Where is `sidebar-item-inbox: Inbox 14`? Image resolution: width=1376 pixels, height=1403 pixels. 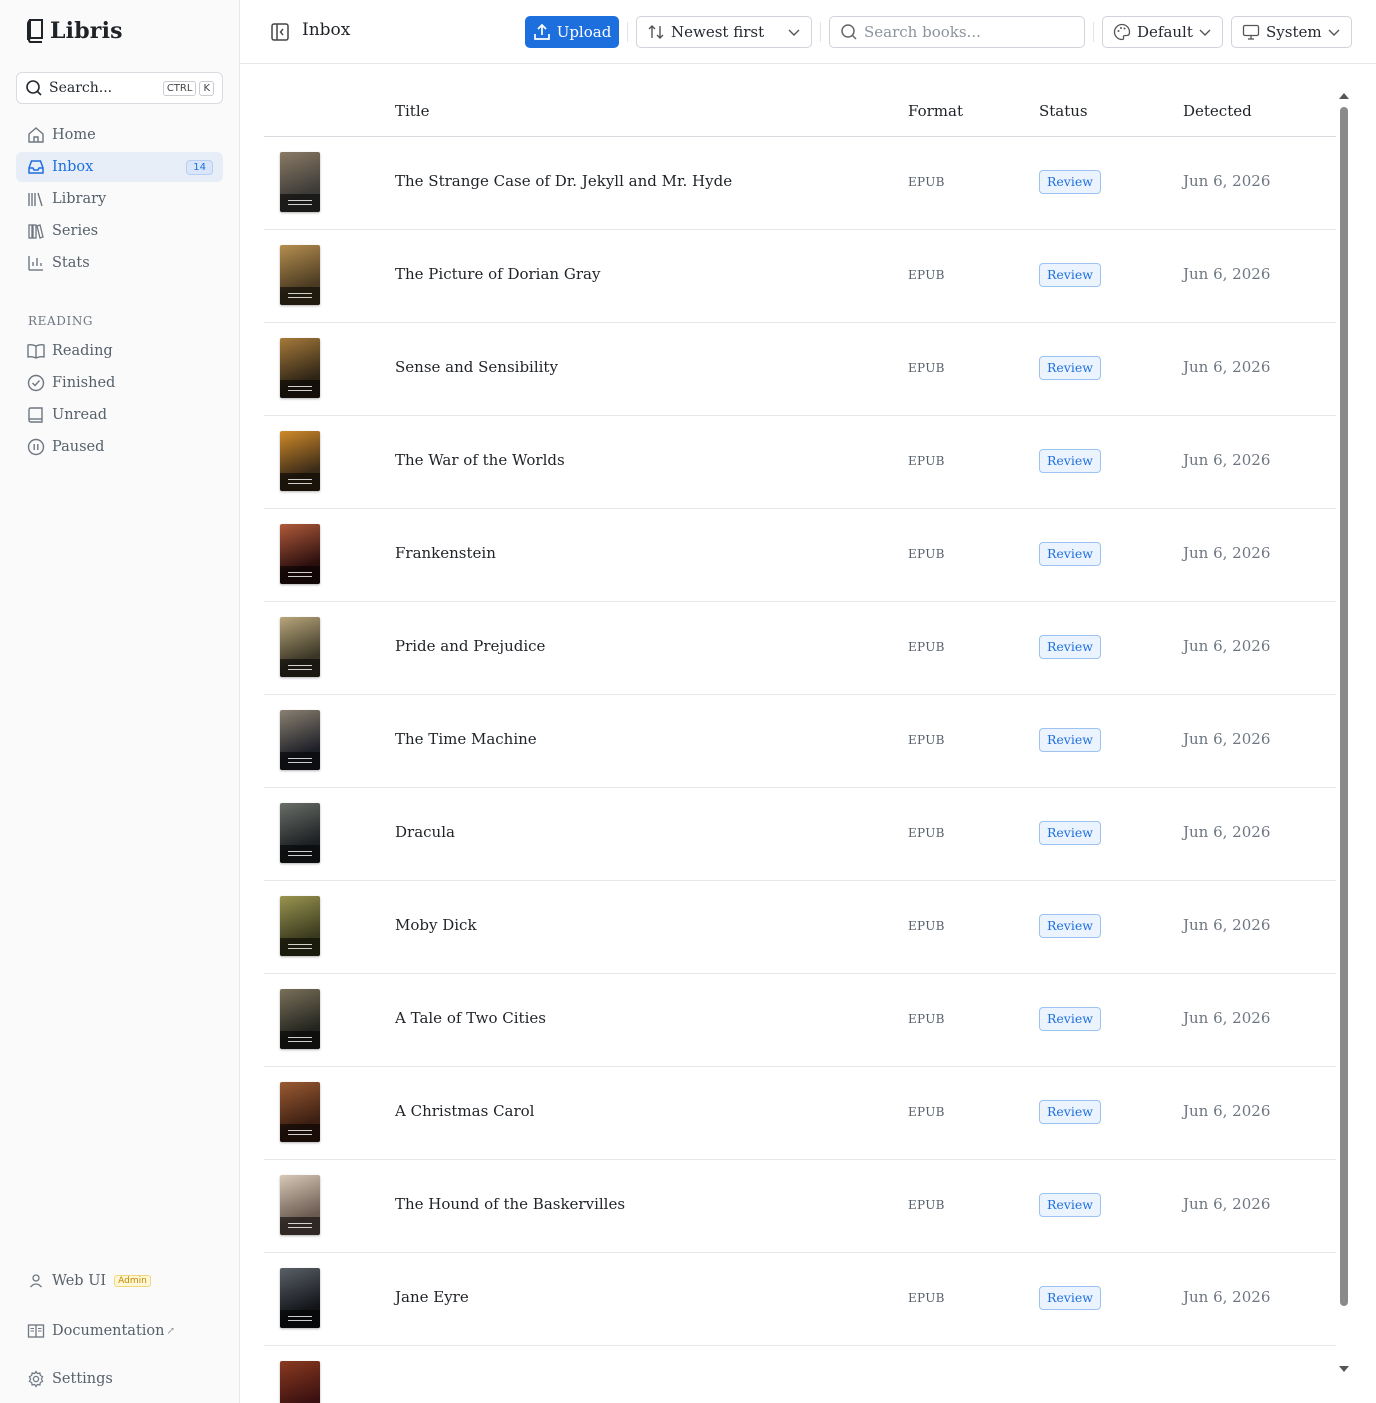 sidebar-item-inbox: Inbox 14 is located at coordinates (119, 167).